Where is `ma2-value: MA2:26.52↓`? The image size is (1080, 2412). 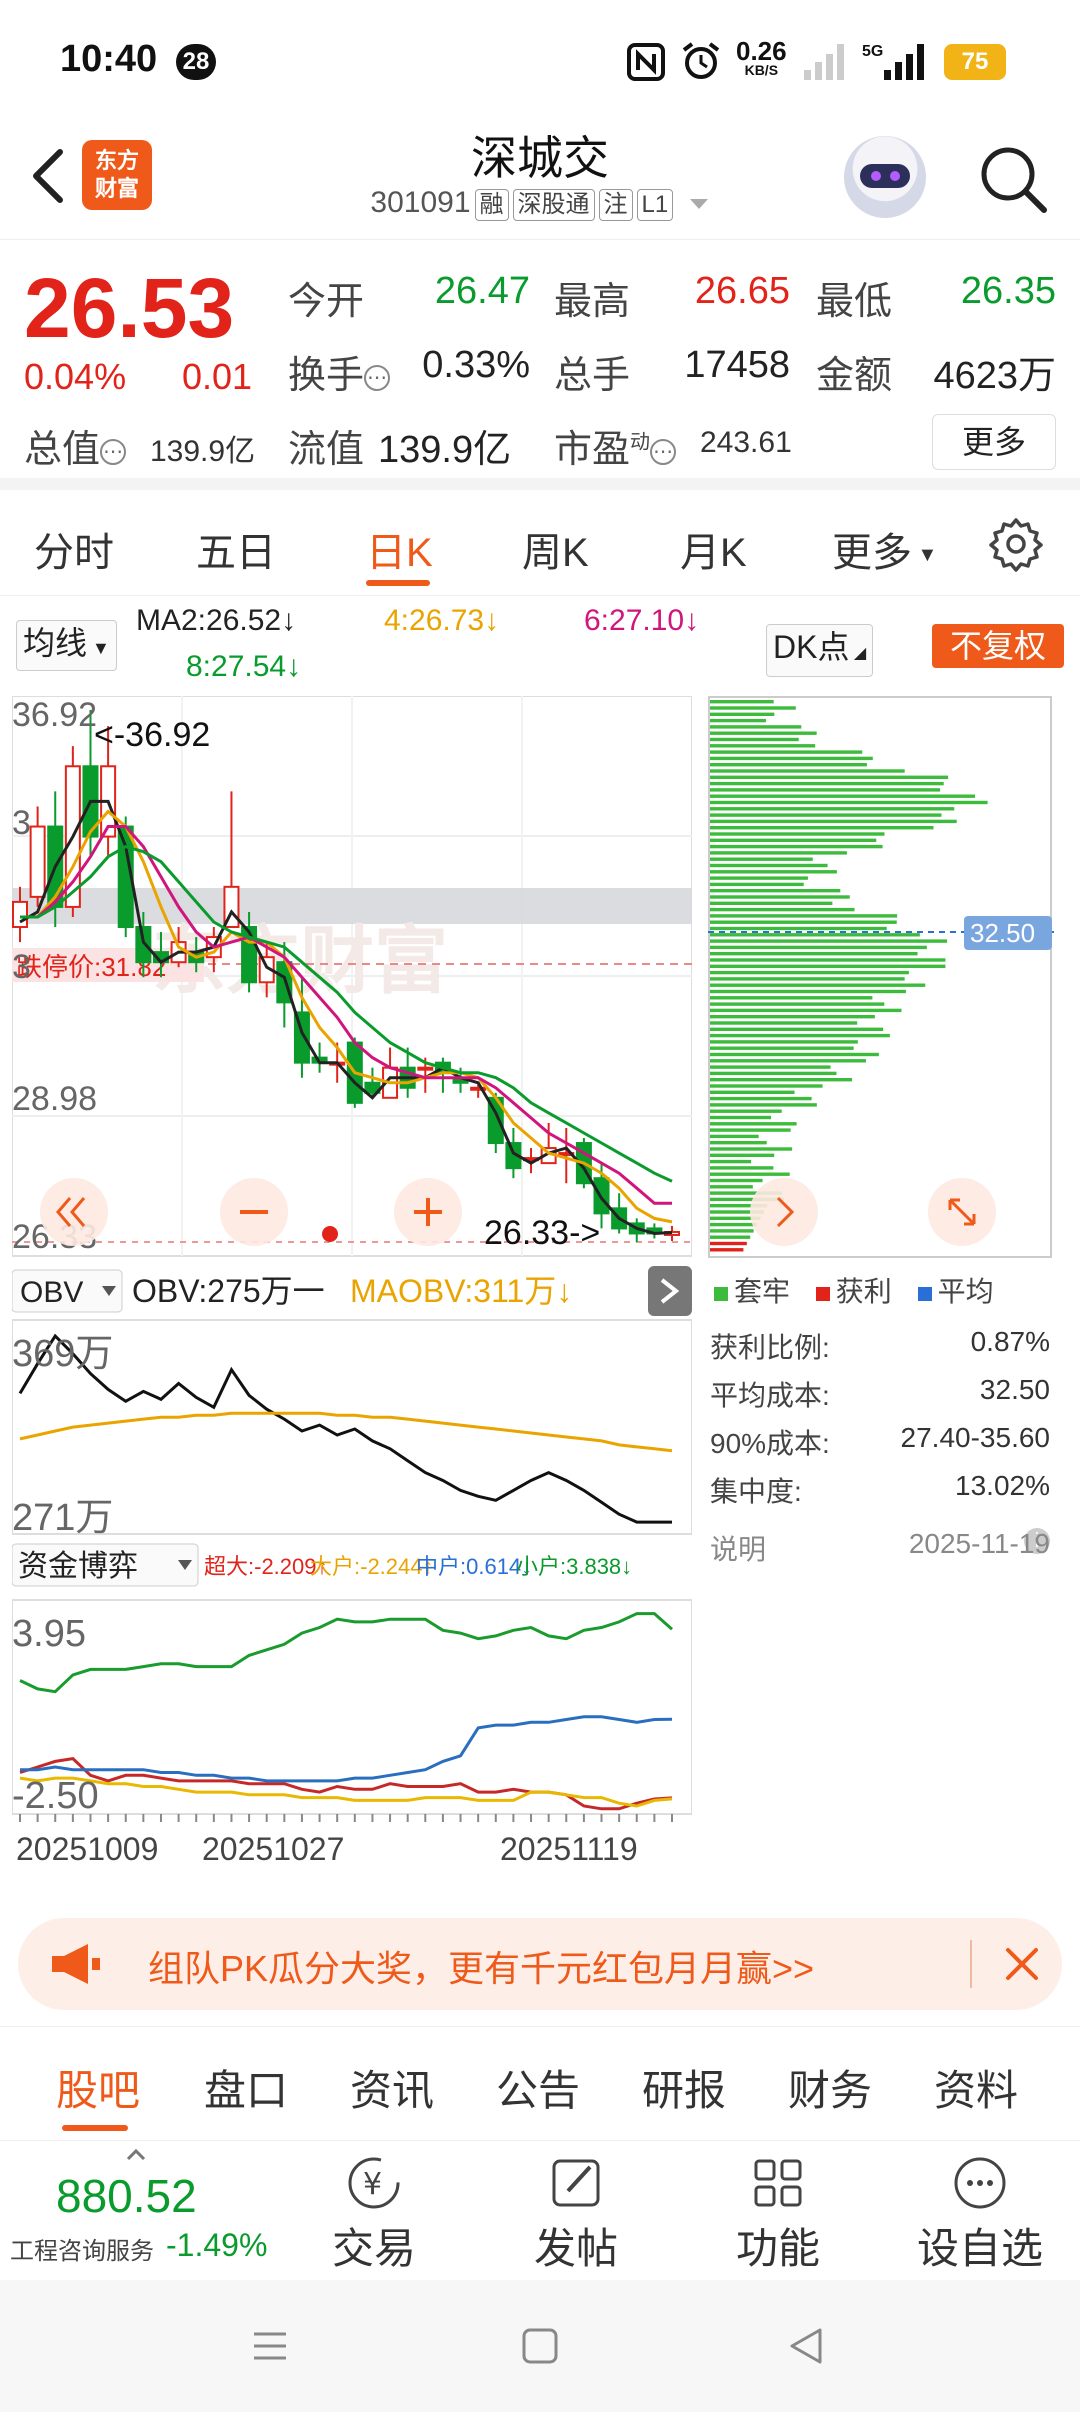 ma2-value: MA2:26.52↓ is located at coordinates (216, 620).